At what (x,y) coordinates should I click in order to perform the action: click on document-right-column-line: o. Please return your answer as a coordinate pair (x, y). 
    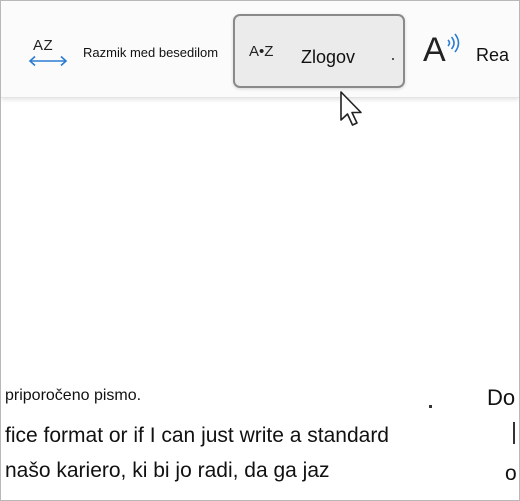
    Looking at the image, I should click on (511, 473).